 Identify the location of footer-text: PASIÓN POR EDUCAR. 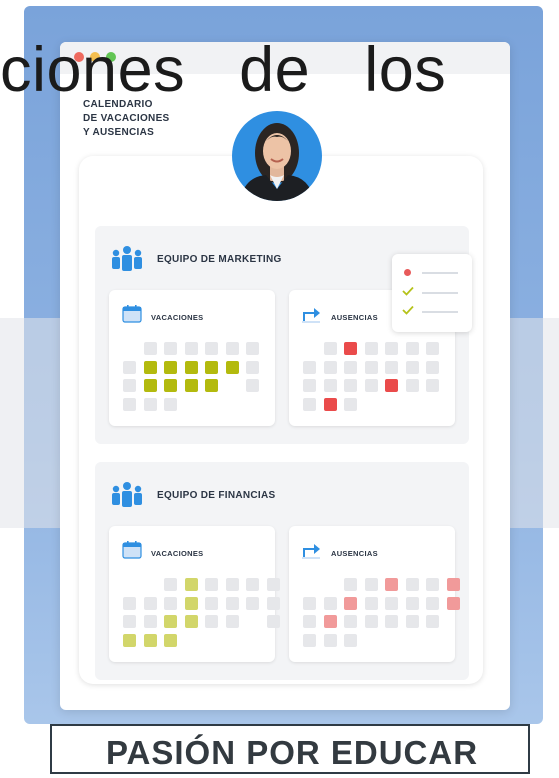
(292, 752).